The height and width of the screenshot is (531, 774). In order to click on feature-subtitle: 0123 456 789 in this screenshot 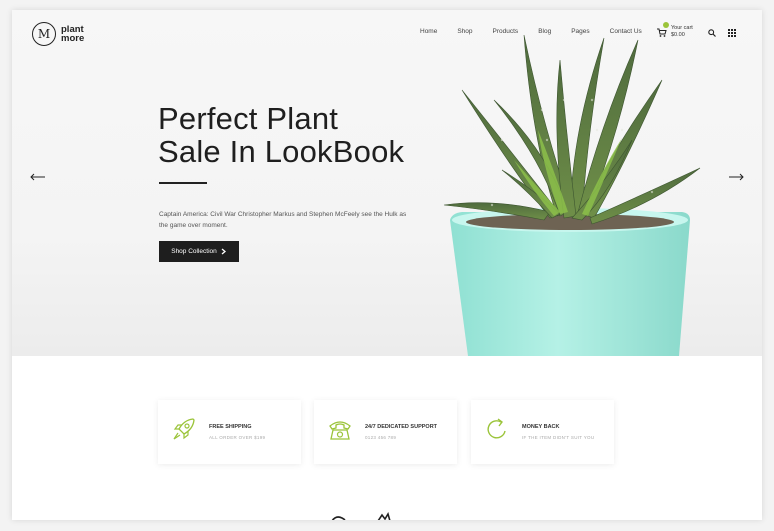, I will do `click(381, 437)`.